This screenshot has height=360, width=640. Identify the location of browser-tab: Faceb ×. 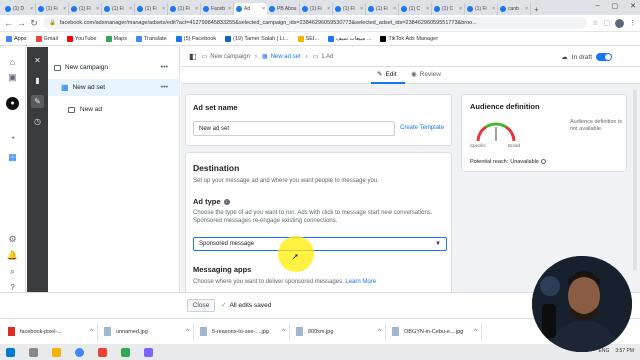
(217, 9).